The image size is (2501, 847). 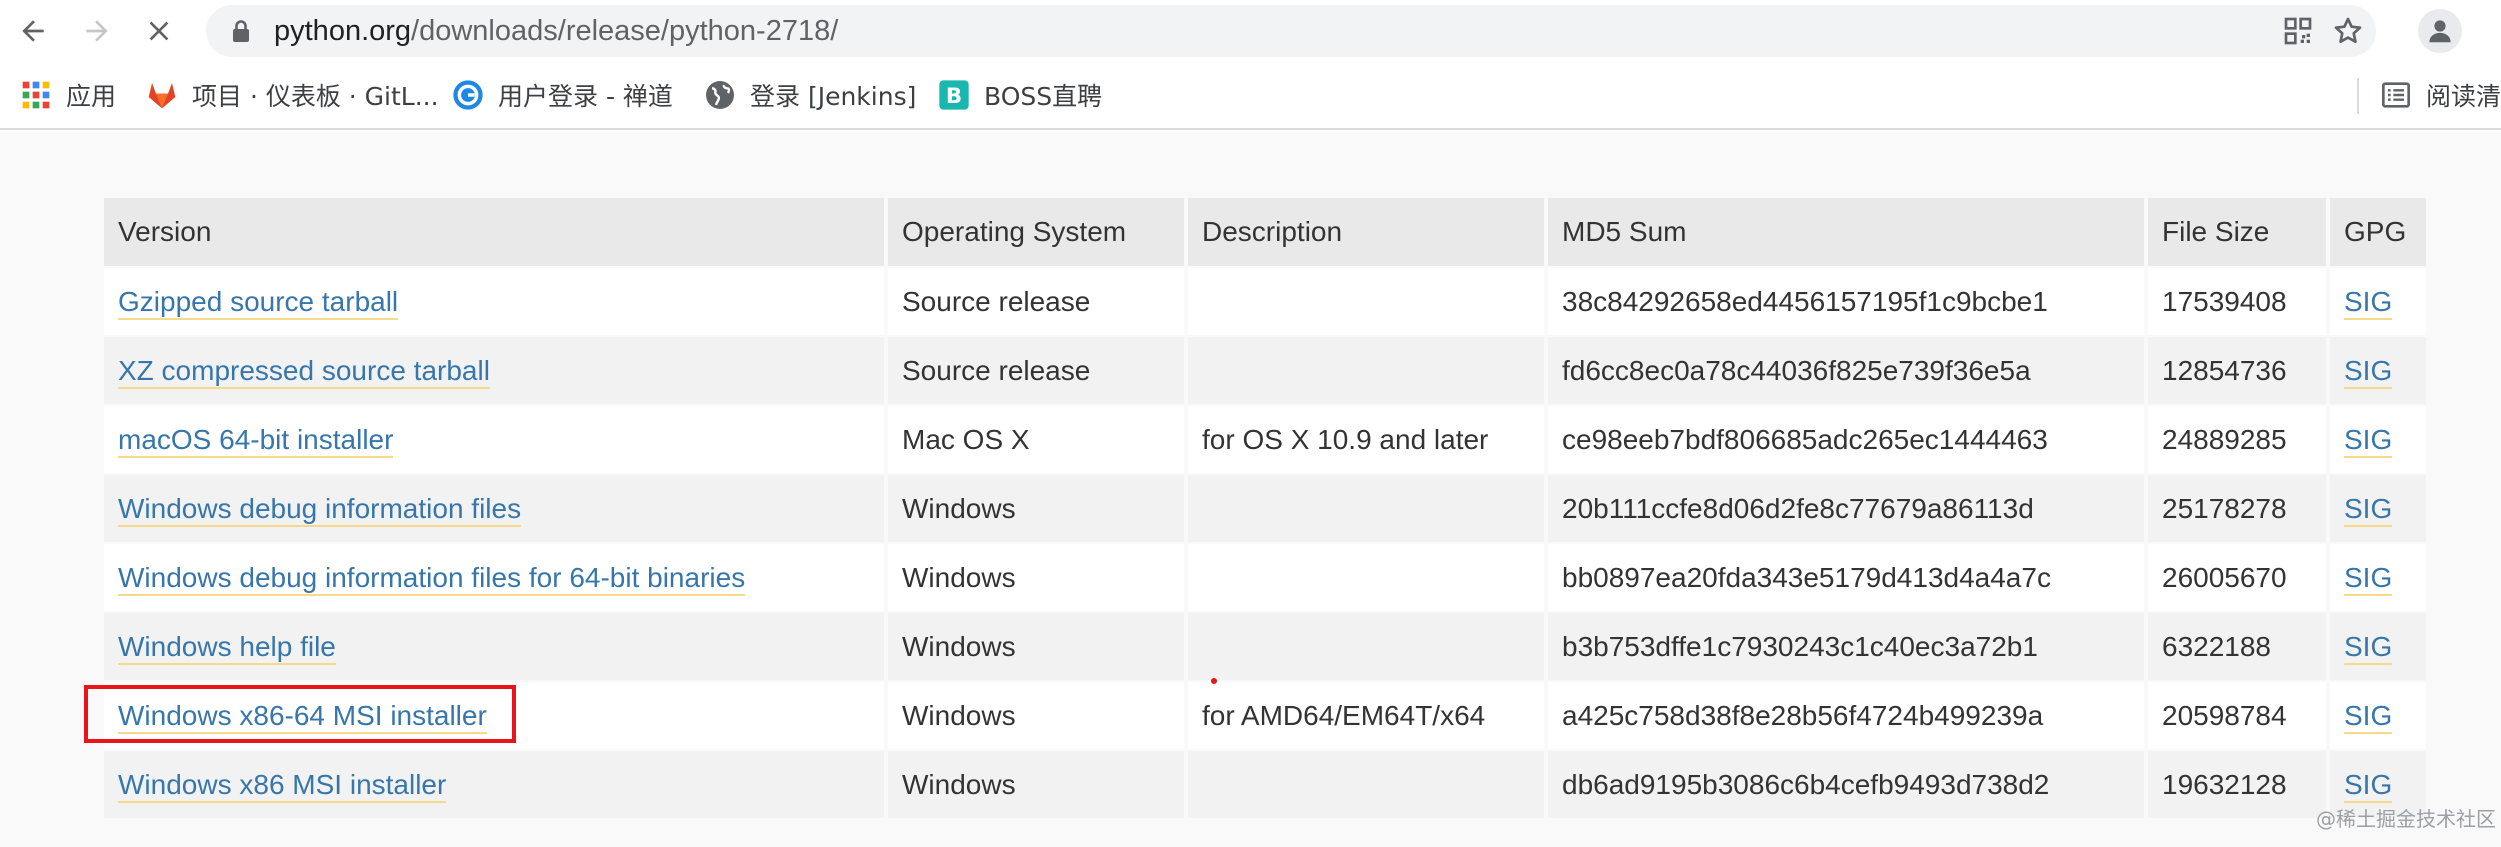 I want to click on column-header-md5: MD5 Sum, so click(x=1846, y=232).